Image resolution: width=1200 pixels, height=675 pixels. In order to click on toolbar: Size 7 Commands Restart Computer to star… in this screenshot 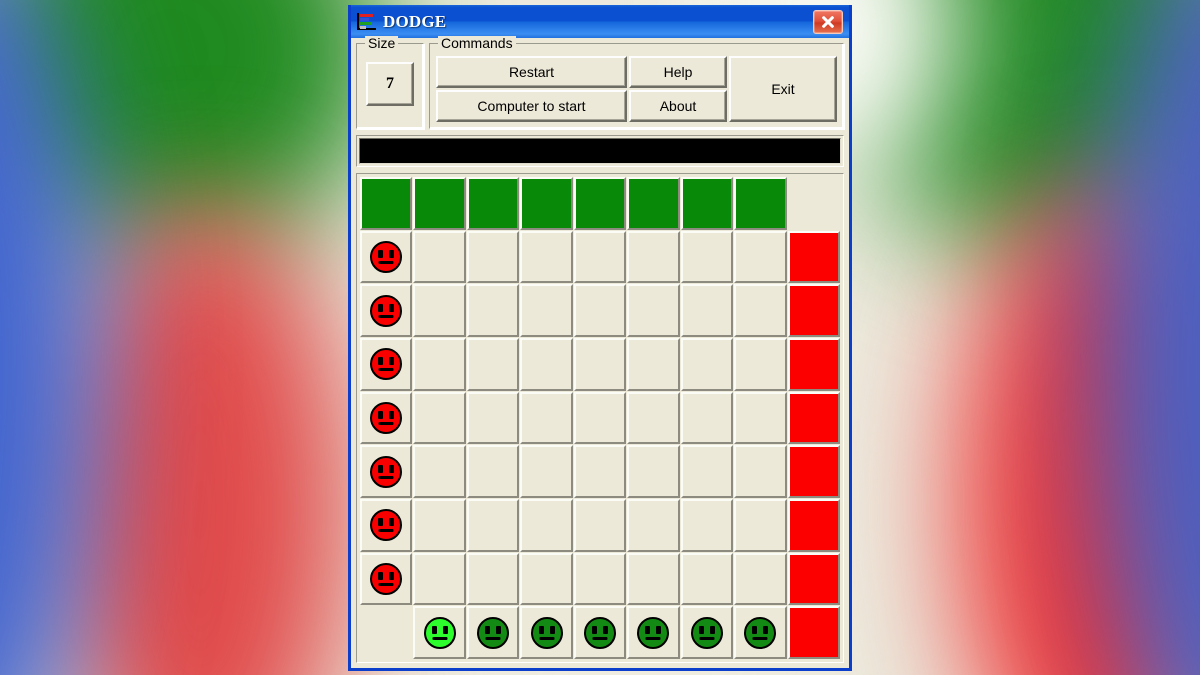, I will do `click(600, 82)`.